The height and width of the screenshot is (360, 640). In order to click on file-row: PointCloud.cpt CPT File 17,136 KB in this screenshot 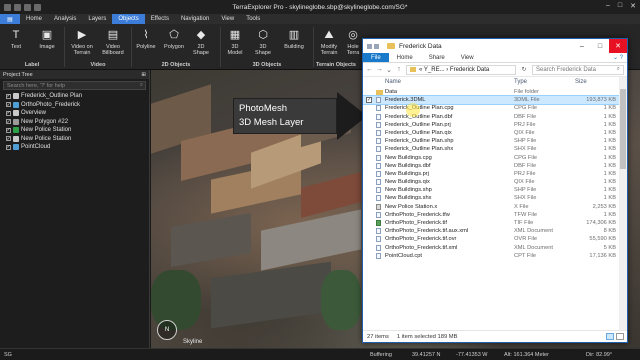, I will do `click(491, 256)`.